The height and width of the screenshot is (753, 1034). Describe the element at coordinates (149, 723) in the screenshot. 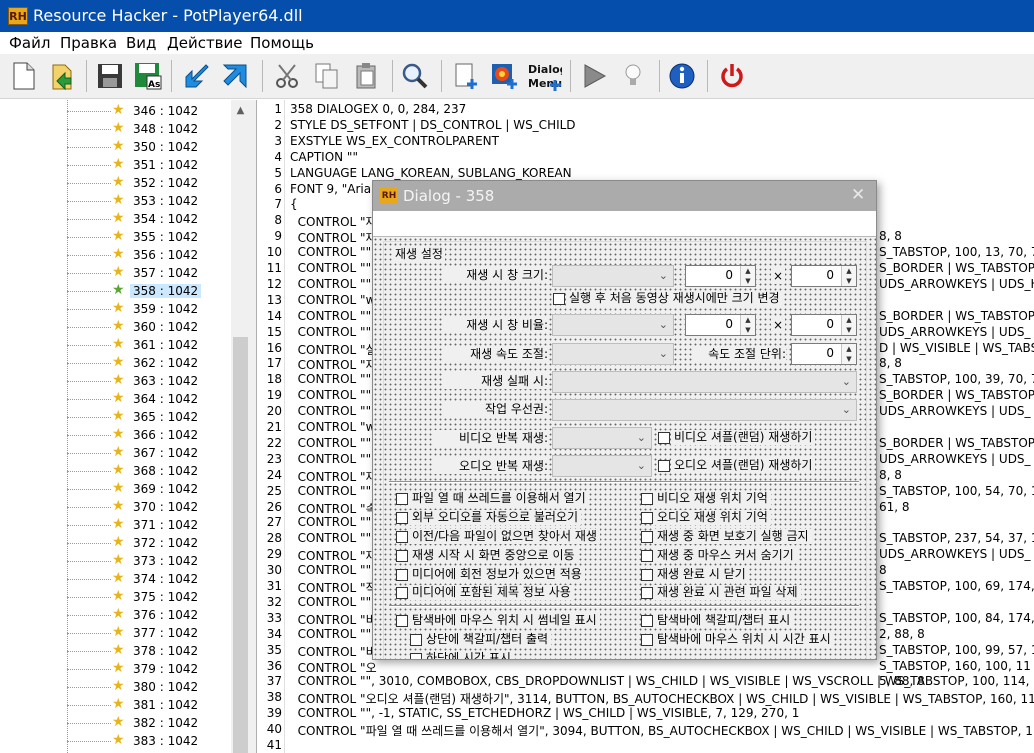

I see `tree-item: ★ 382 : 1042` at that location.